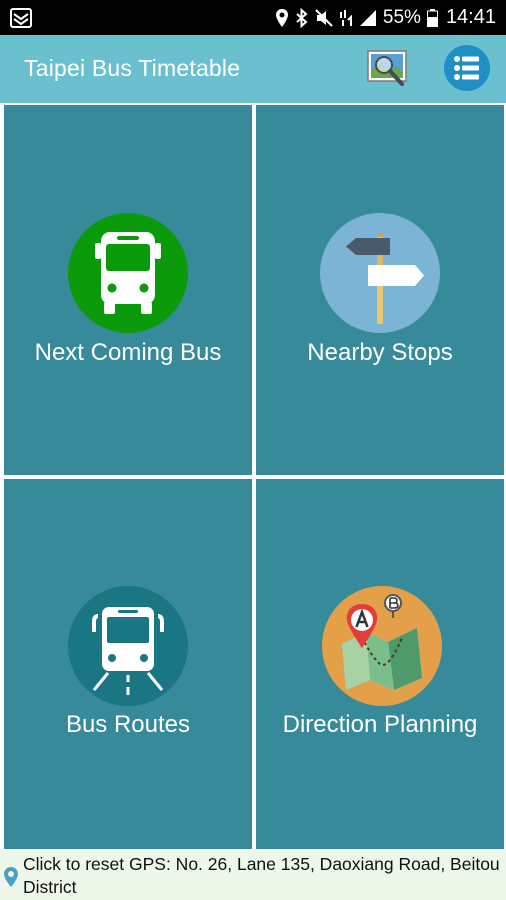 The width and height of the screenshot is (506, 900). What do you see at coordinates (128, 651) in the screenshot?
I see `bus-route-icon` at bounding box center [128, 651].